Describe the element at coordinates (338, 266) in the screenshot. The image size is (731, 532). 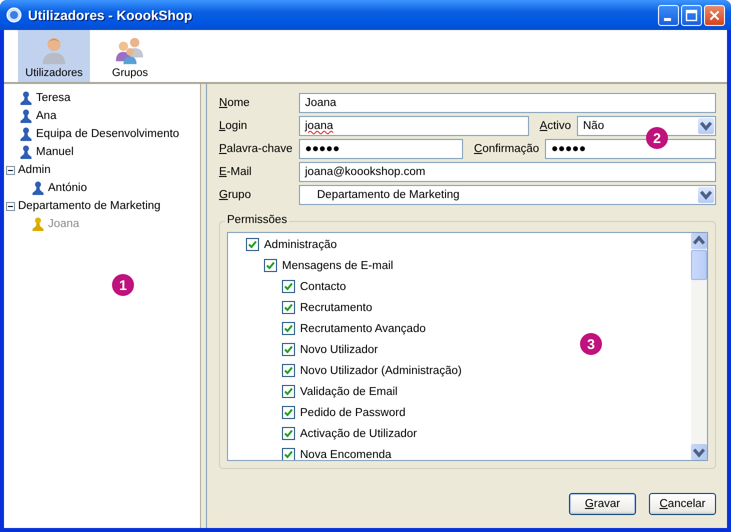
I see `permission-label: Mensagens de E-mail` at that location.